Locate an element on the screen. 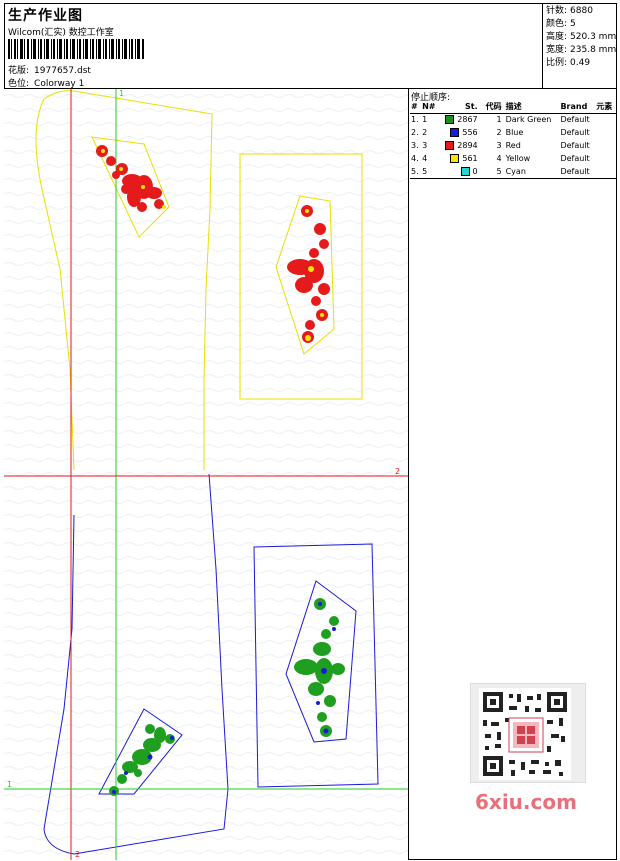 This screenshot has width=620, height=861. stop-row: 4. 4 561 4 Yellow Default is located at coordinates (513, 158).